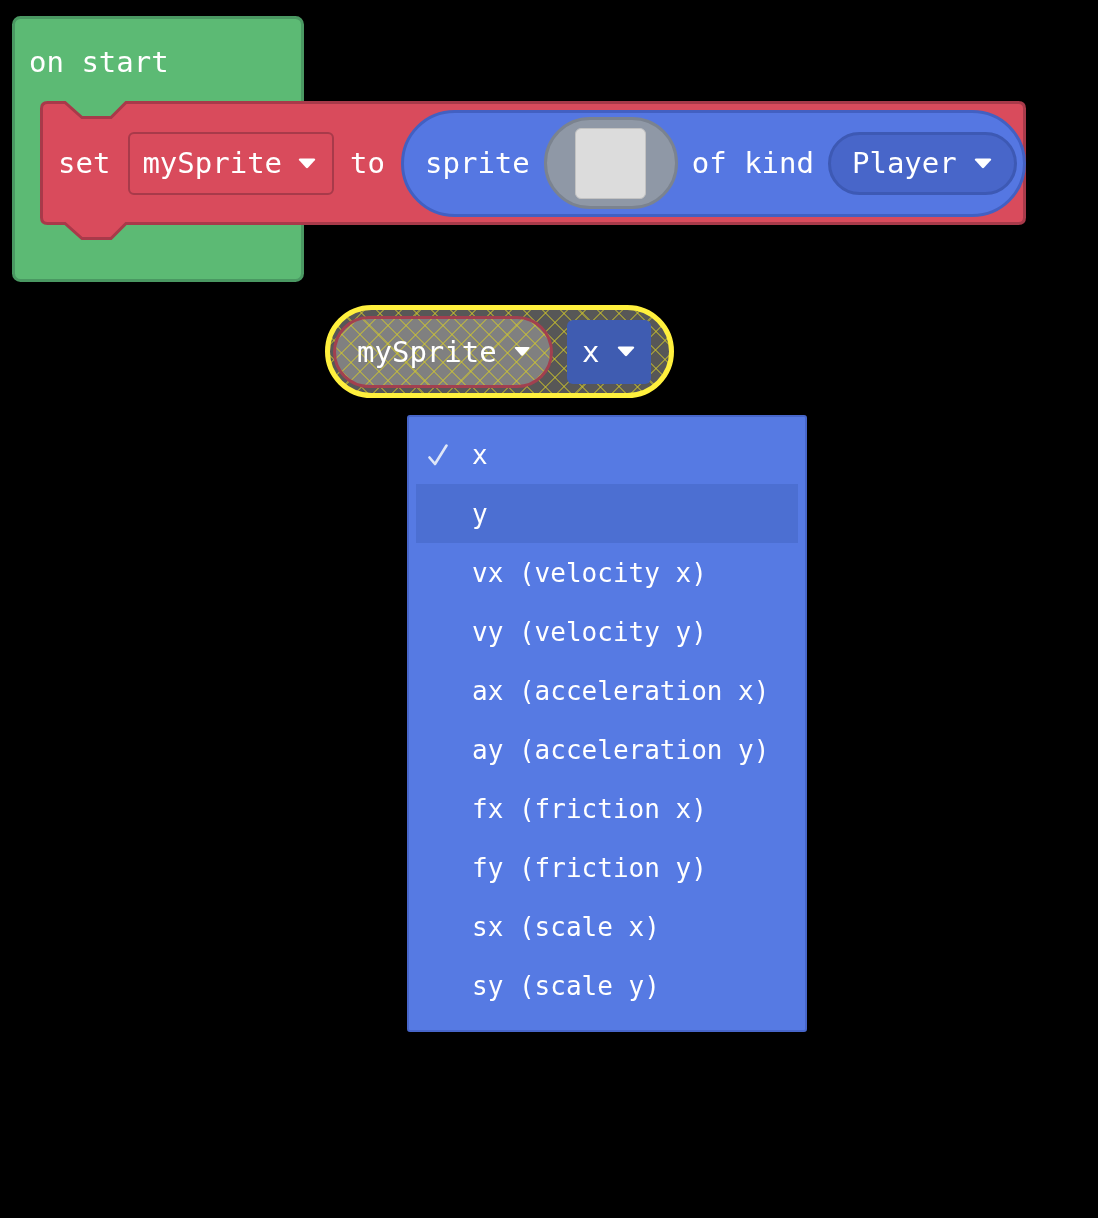 The height and width of the screenshot is (1218, 1098). What do you see at coordinates (231, 163) in the screenshot?
I see `variable-dropdown: mySprite` at bounding box center [231, 163].